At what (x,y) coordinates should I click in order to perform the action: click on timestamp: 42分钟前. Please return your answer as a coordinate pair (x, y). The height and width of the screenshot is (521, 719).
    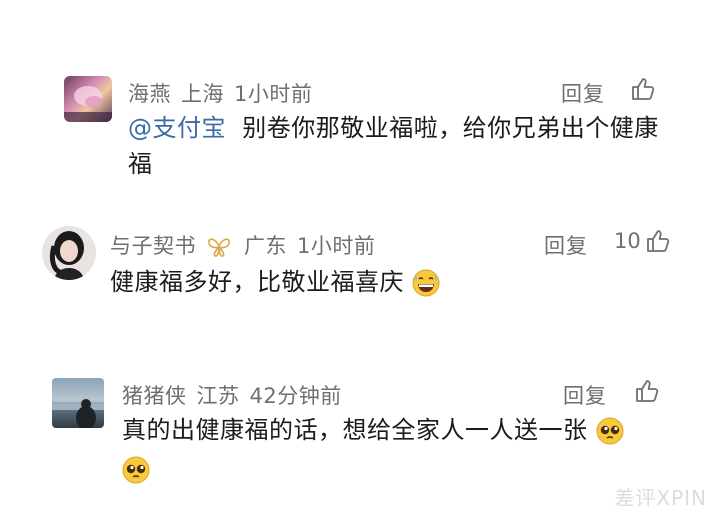
    Looking at the image, I should click on (295, 396).